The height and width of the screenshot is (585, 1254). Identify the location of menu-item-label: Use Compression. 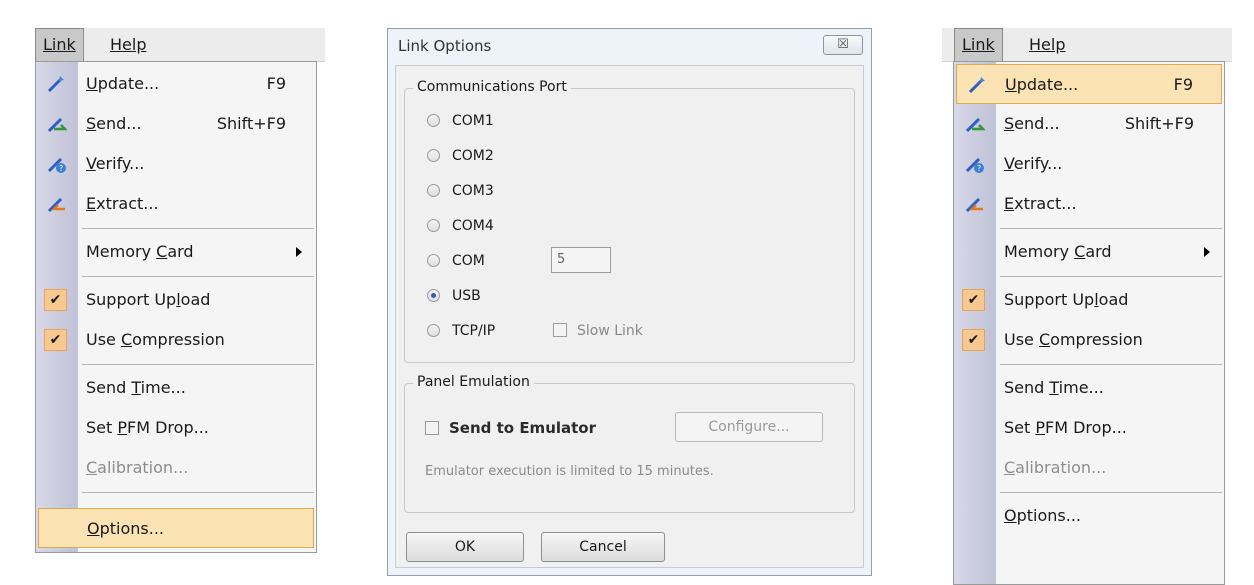
(155, 339).